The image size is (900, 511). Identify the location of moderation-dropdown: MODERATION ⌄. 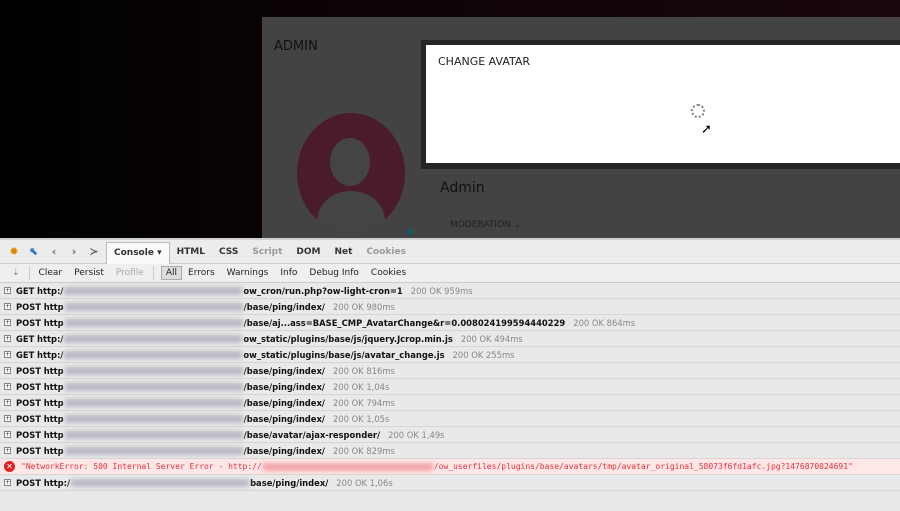
(485, 225).